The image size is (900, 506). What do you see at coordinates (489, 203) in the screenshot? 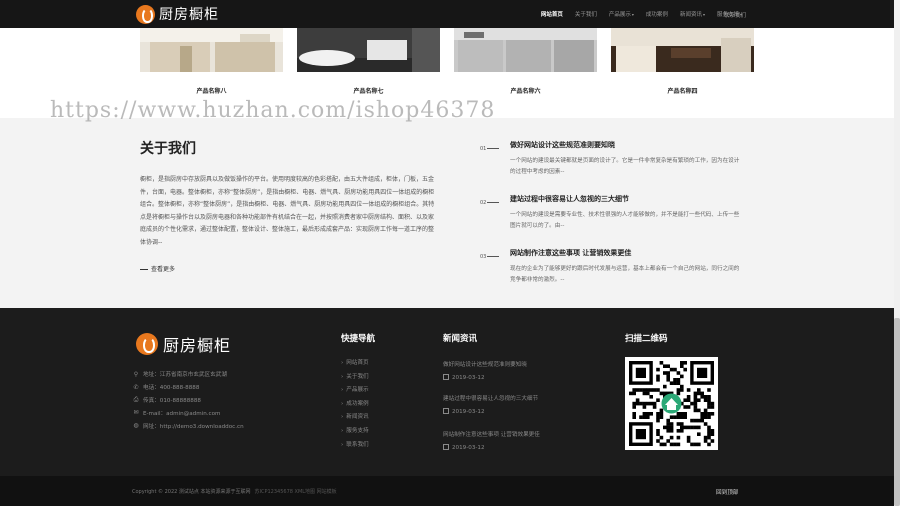
I see `news-number: 02` at bounding box center [489, 203].